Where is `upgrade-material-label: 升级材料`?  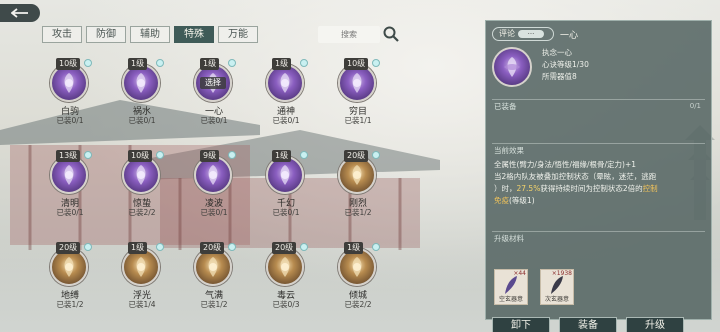
upgrade-material-label: 升级材料 is located at coordinates (509, 238).